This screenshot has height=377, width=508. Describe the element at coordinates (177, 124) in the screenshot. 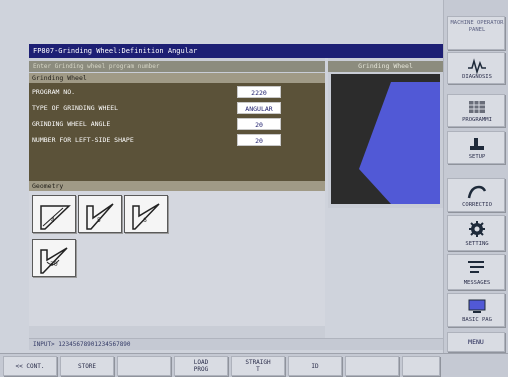

I see `param-row-wheel-angle: GRINDING WHEEL ANGLE 20` at that location.